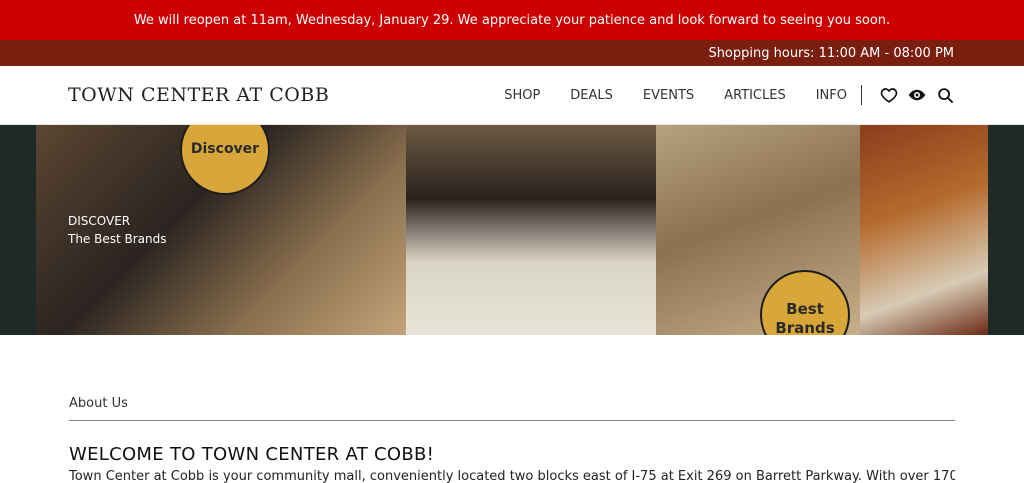 This screenshot has height=483, width=1024. What do you see at coordinates (917, 95) in the screenshot?
I see `eye-icon` at bounding box center [917, 95].